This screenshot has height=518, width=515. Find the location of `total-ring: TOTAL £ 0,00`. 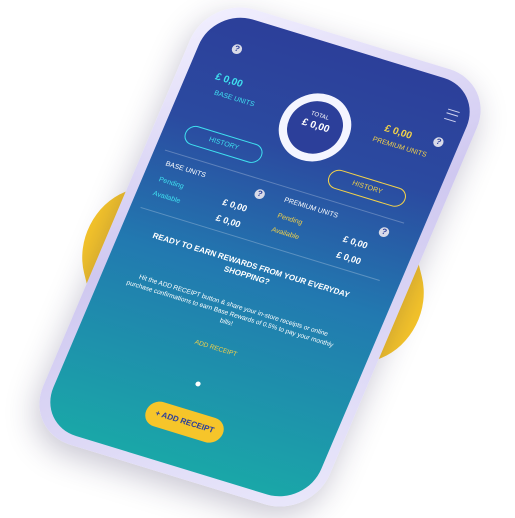

total-ring: TOTAL £ 0,00 is located at coordinates (315, 127).